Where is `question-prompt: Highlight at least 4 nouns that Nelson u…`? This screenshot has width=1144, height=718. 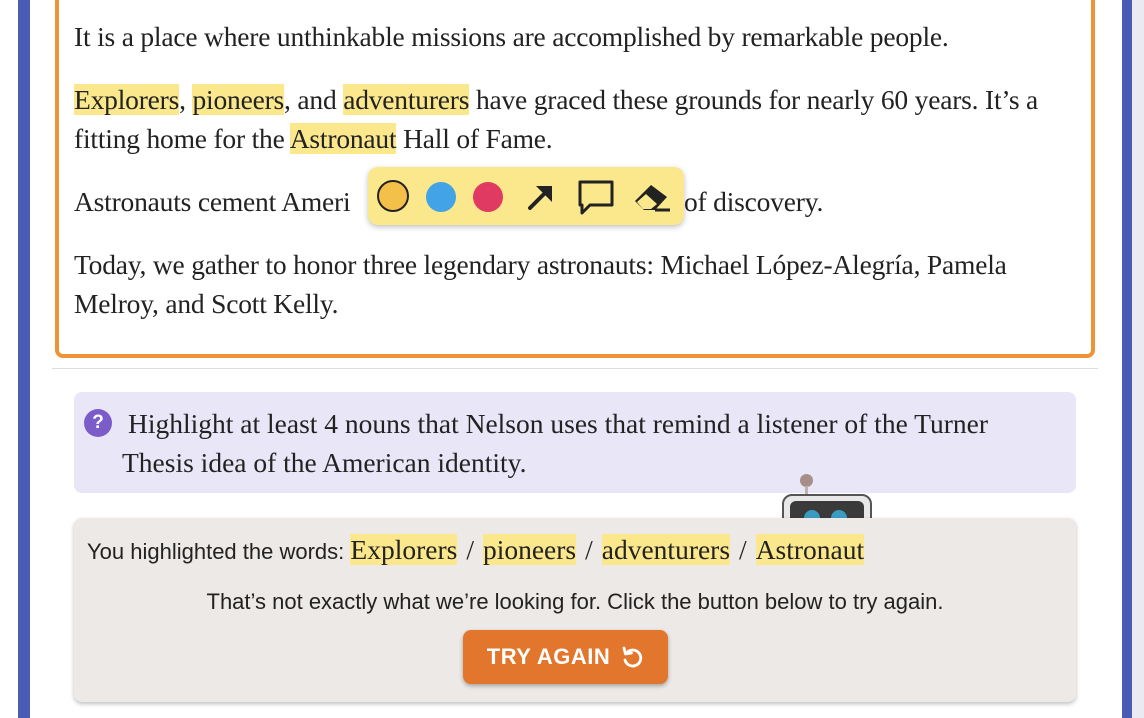
question-prompt: Highlight at least 4 nouns that Nelson u… is located at coordinates (555, 443).